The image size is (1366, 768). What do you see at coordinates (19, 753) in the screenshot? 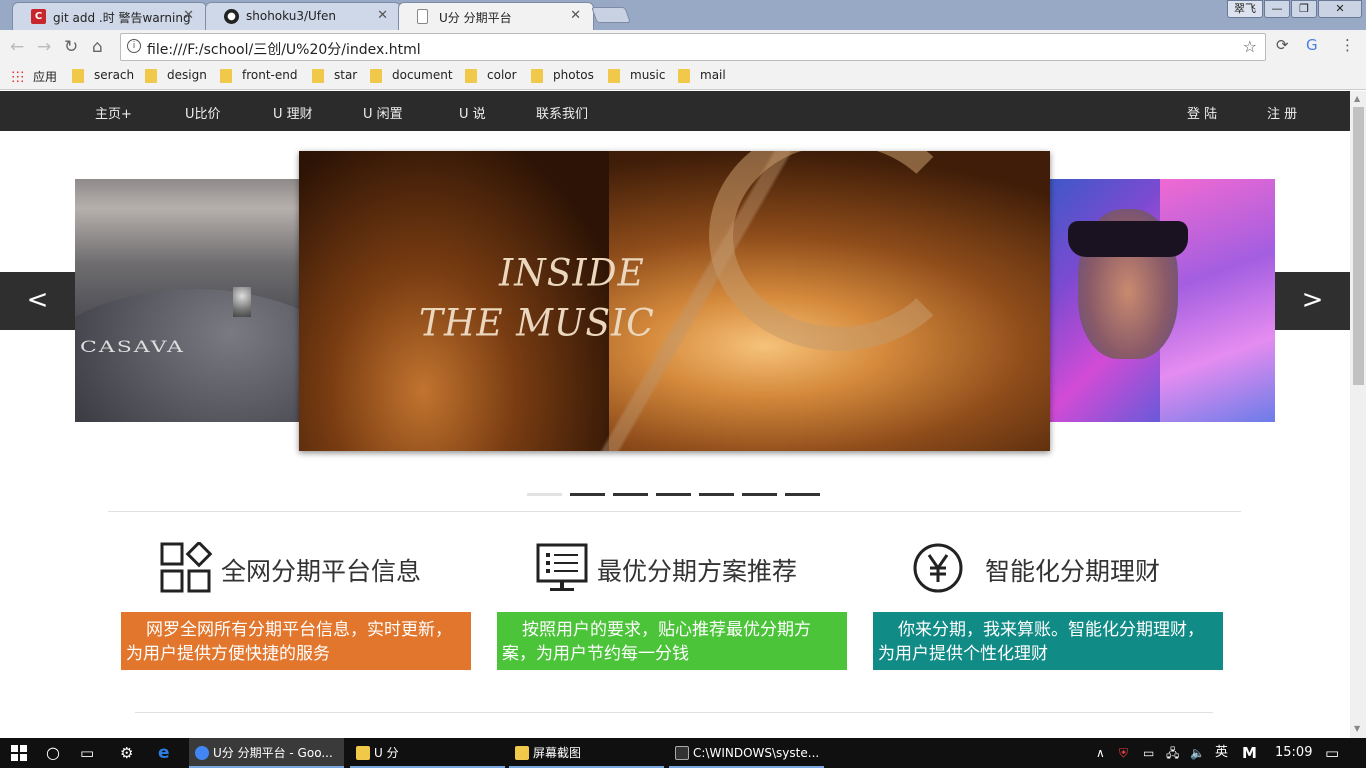
I see `windows-start-icon` at bounding box center [19, 753].